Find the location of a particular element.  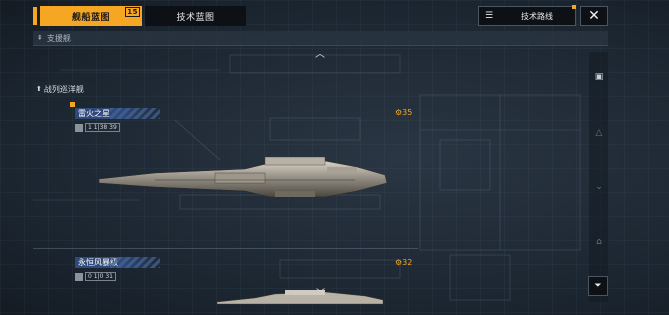

tab-ship-blueprint: 舰船蓝图 15 is located at coordinates (91, 16).